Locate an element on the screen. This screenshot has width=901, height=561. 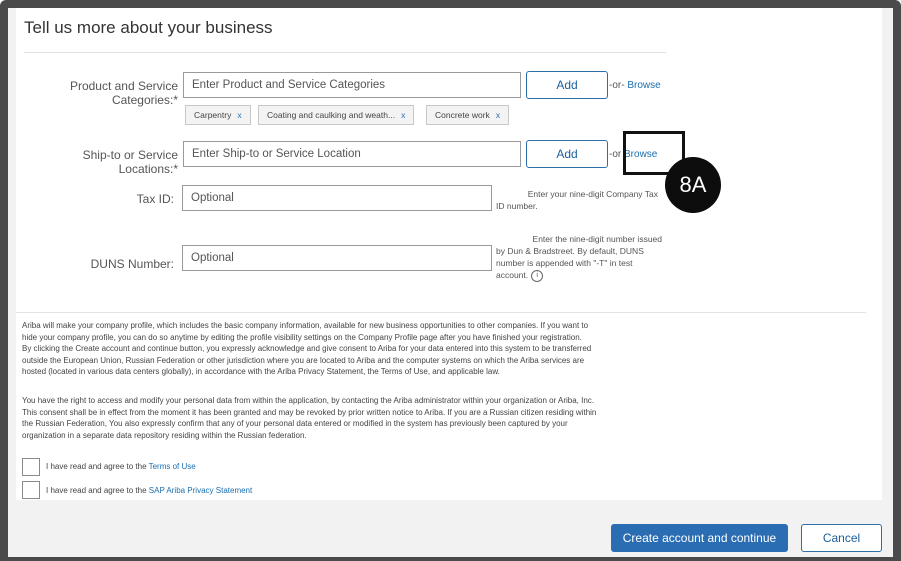
page-title: Tell us more about your business is located at coordinates (148, 27).